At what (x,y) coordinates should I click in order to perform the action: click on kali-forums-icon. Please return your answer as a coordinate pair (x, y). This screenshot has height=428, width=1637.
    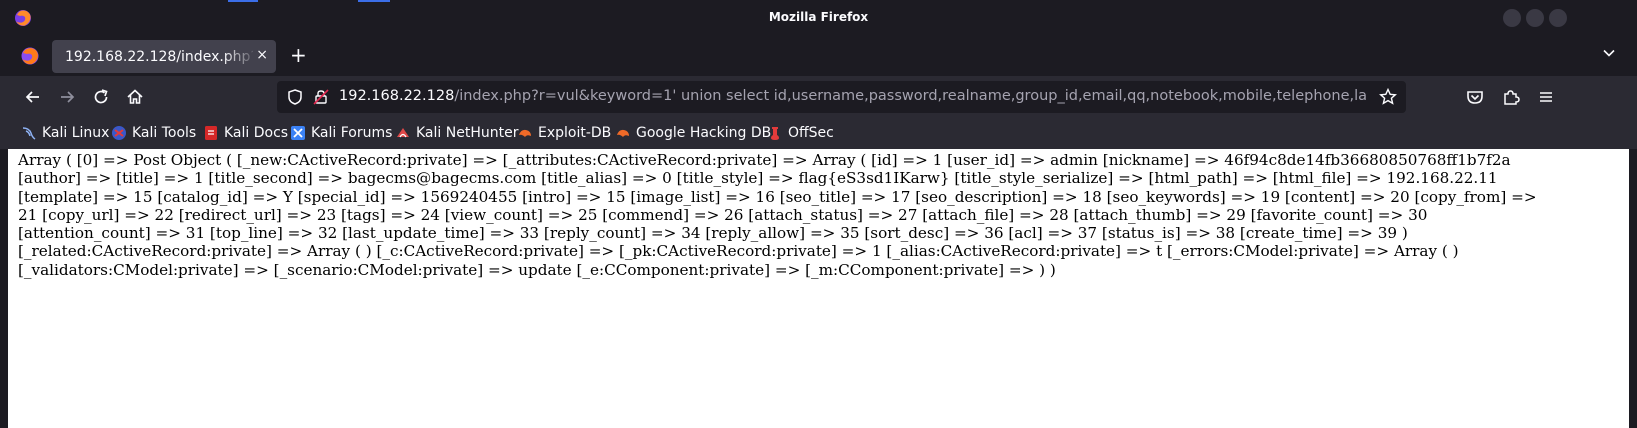
    Looking at the image, I should click on (298, 133).